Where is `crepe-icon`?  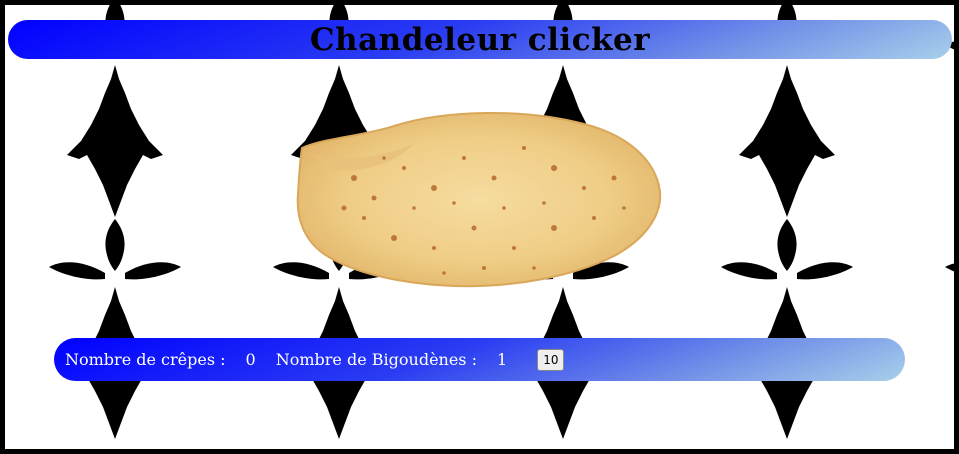 crepe-icon is located at coordinates (479, 200).